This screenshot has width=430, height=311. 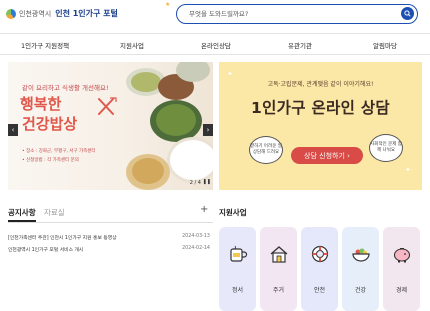 What do you see at coordinates (86, 13) in the screenshot?
I see `portal-title: 인천 1인가구 포털` at bounding box center [86, 13].